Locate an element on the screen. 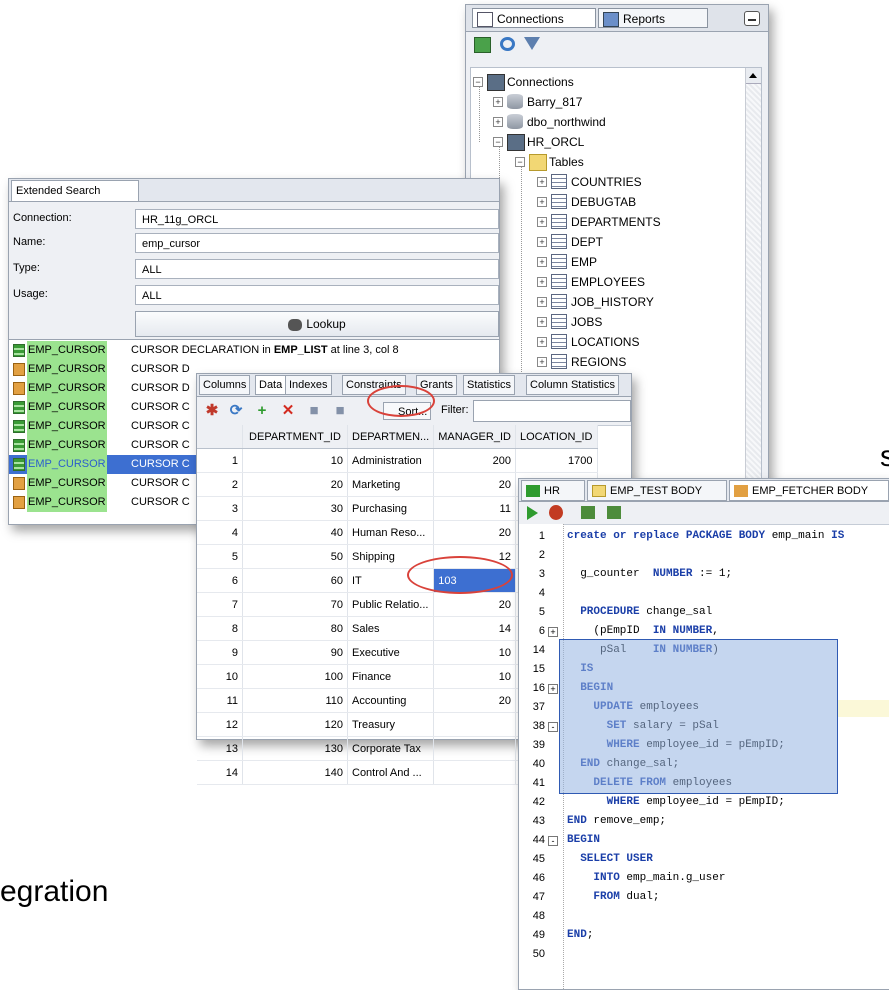 The image size is (889, 990). table-cell: 14 is located at coordinates (474, 628).